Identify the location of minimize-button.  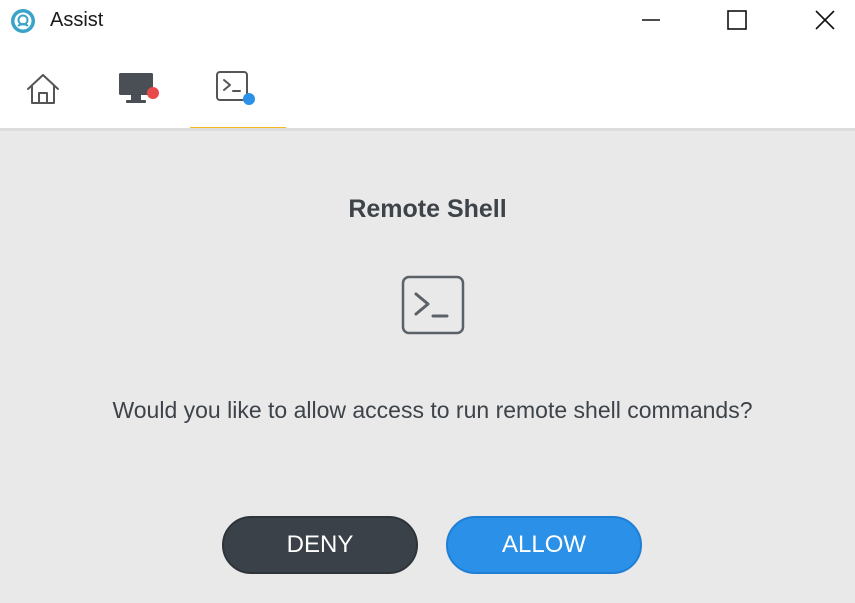
(651, 20).